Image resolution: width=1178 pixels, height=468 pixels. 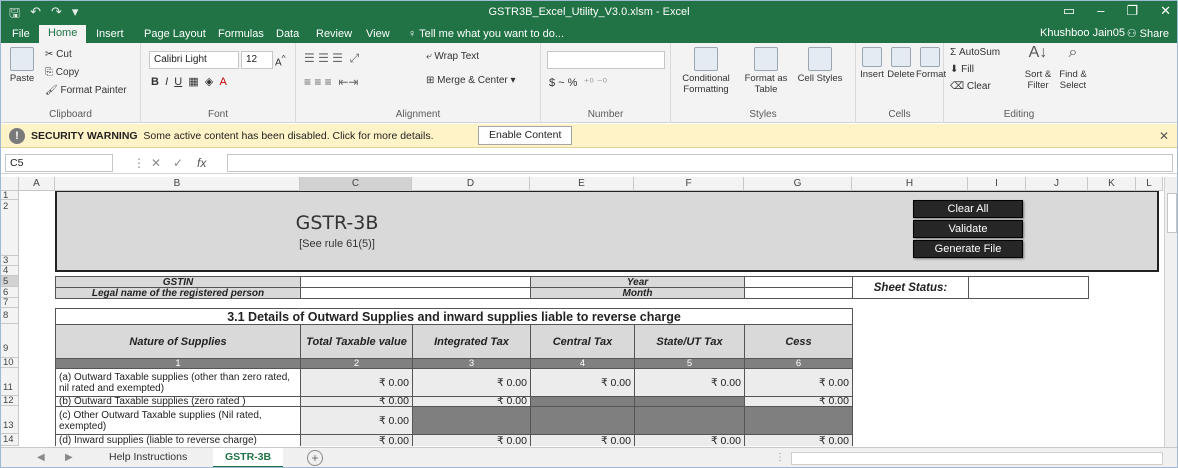 I want to click on sheet-tab-help: Help Instructions, so click(x=148, y=457).